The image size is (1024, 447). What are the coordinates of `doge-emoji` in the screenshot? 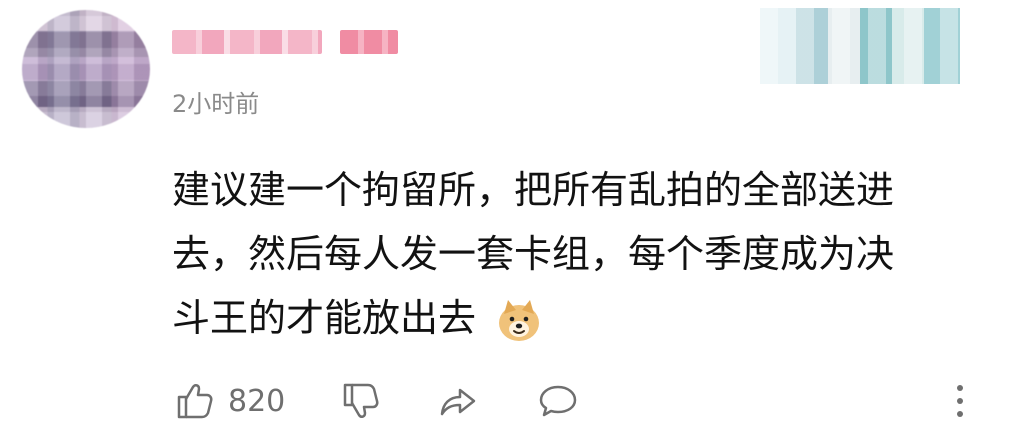 It's located at (519, 321).